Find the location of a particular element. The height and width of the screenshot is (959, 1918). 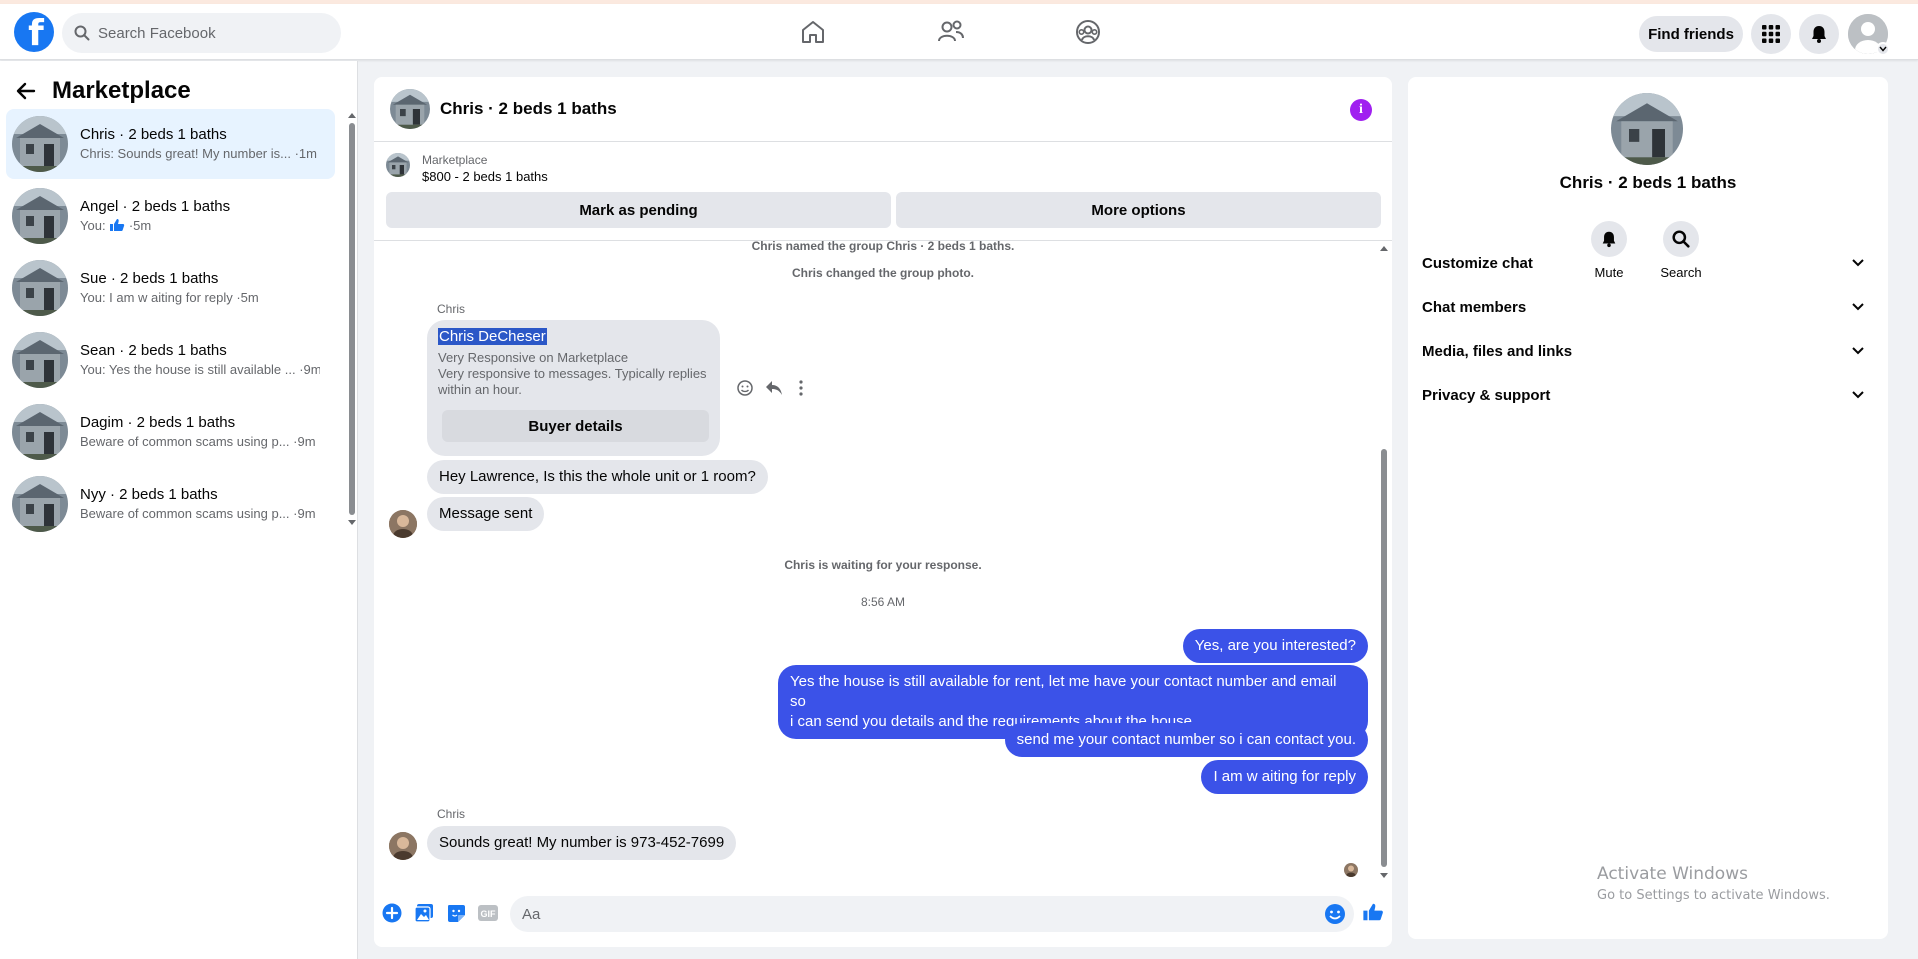

find-friends-button: Find friends is located at coordinates (1691, 34).